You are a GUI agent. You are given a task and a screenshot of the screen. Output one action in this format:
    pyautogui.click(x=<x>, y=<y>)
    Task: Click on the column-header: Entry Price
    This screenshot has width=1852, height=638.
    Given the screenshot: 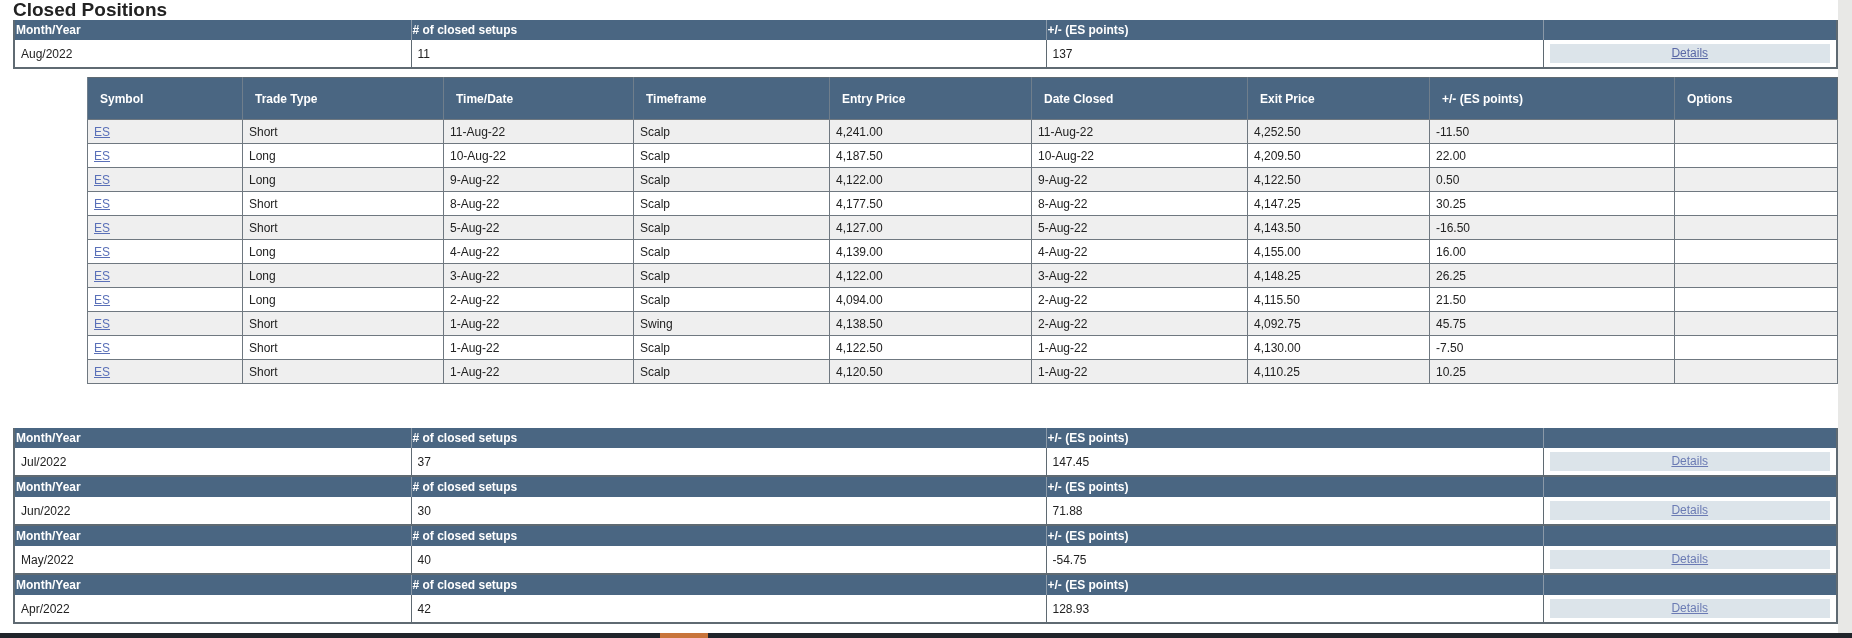 What is the action you would take?
    pyautogui.click(x=930, y=98)
    